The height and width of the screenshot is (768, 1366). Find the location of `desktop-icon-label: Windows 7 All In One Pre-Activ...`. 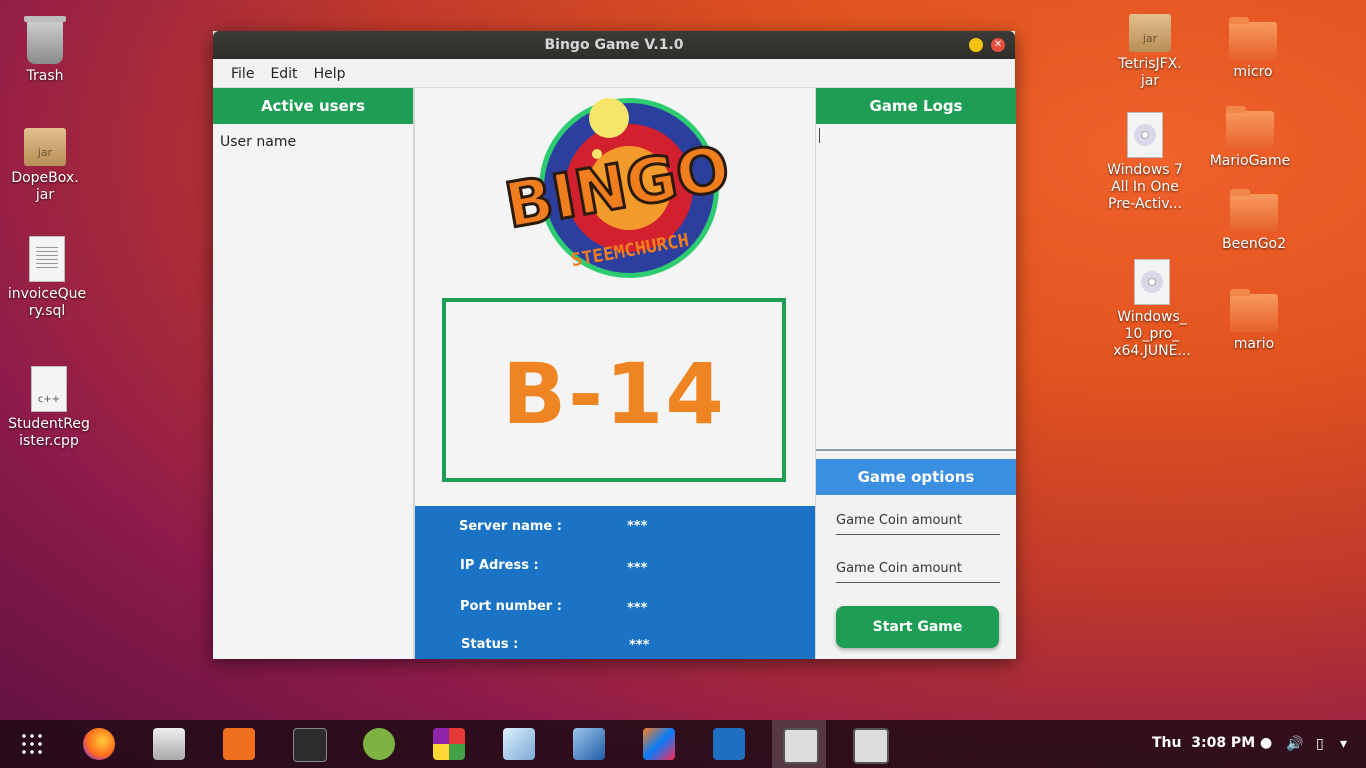

desktop-icon-label: Windows 7 All In One Pre-Activ... is located at coordinates (1145, 187).